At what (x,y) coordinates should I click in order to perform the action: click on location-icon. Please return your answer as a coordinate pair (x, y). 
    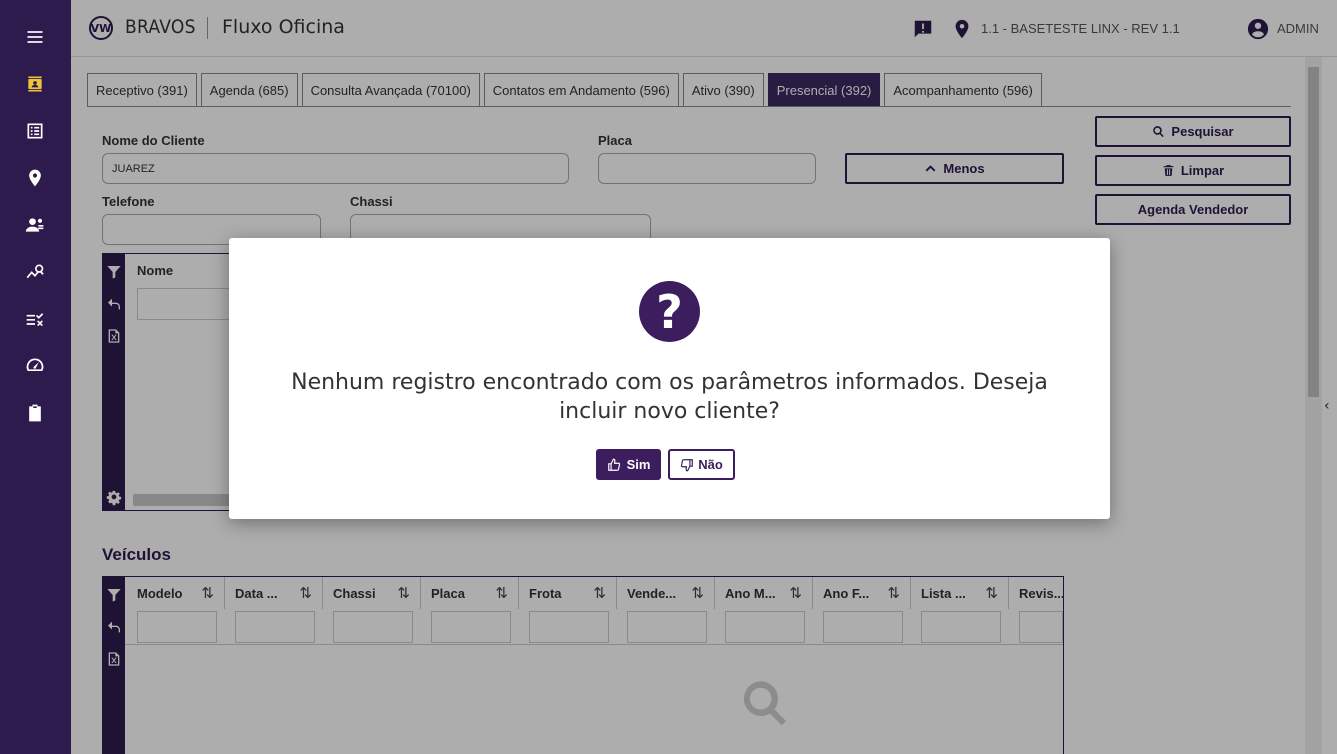
    Looking at the image, I should click on (35, 178).